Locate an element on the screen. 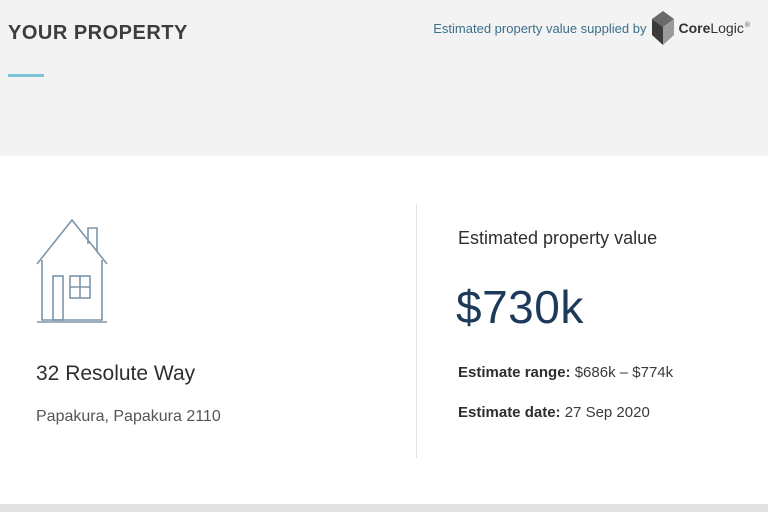 Image resolution: width=768 pixels, height=512 pixels. address-suburb: Papakura, Papakura 2110 is located at coordinates (128, 416).